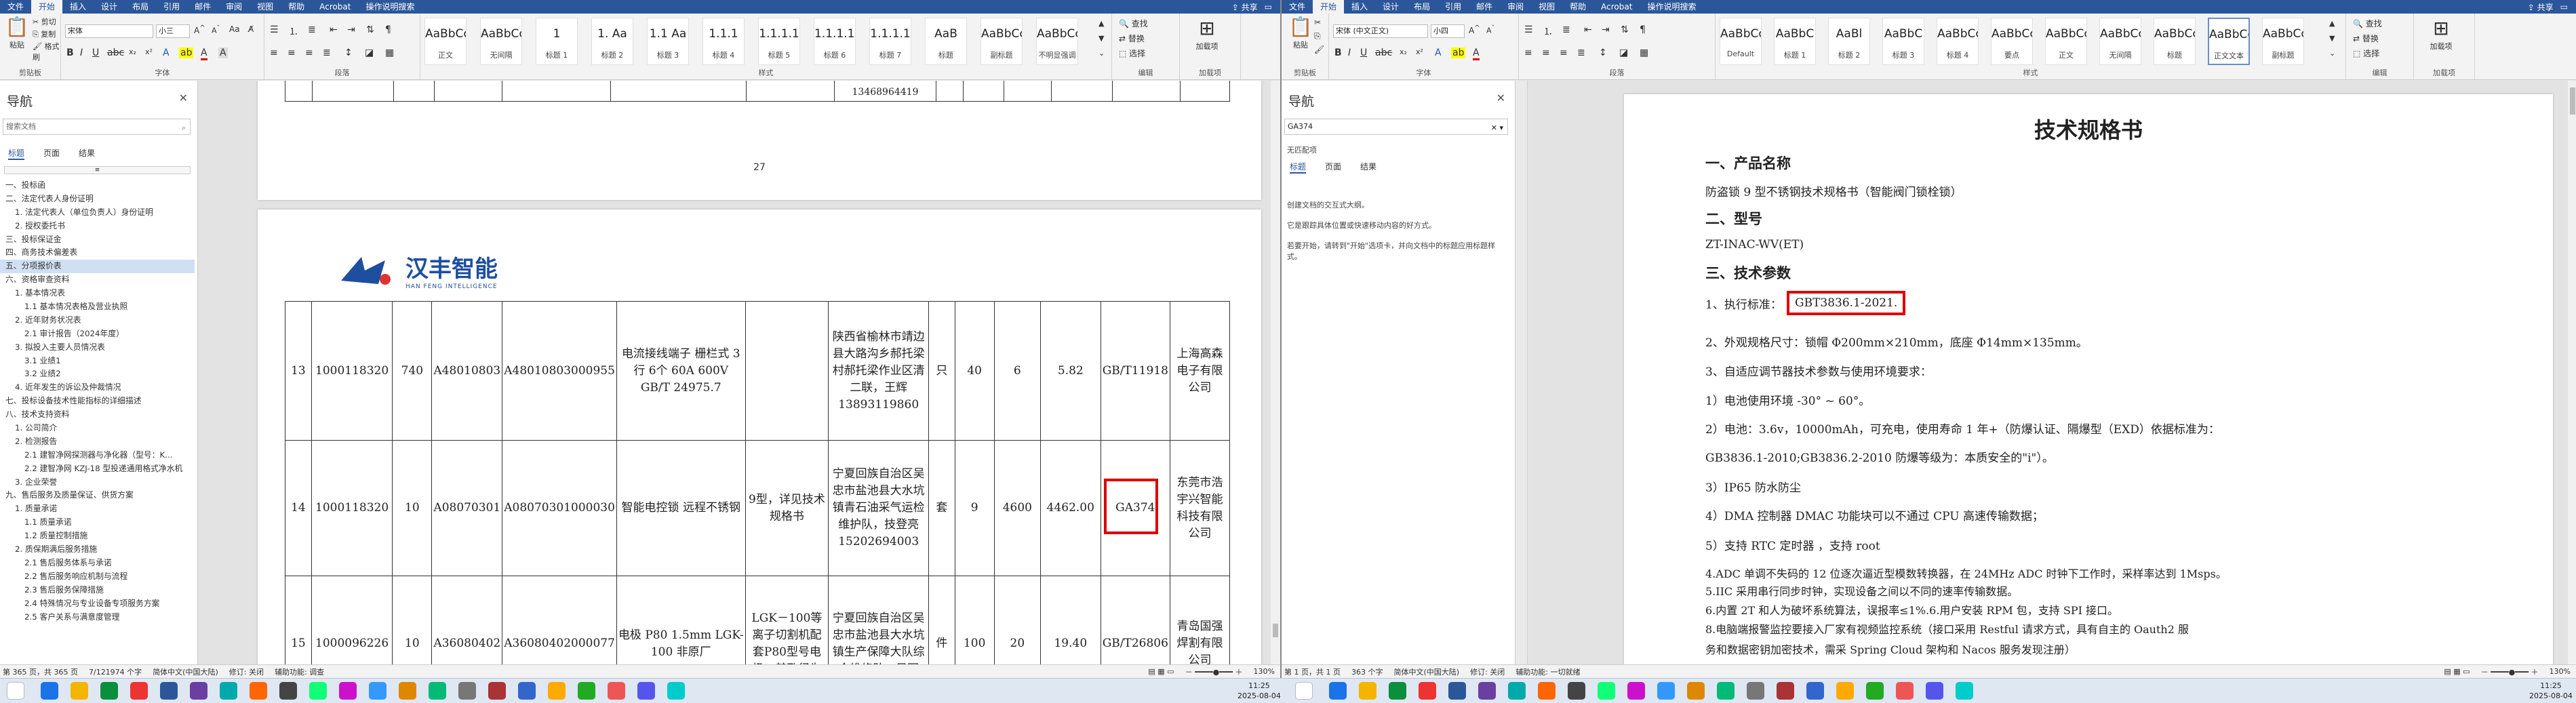 Image resolution: width=2576 pixels, height=703 pixels. I want to click on highlight-icon: ab, so click(186, 52).